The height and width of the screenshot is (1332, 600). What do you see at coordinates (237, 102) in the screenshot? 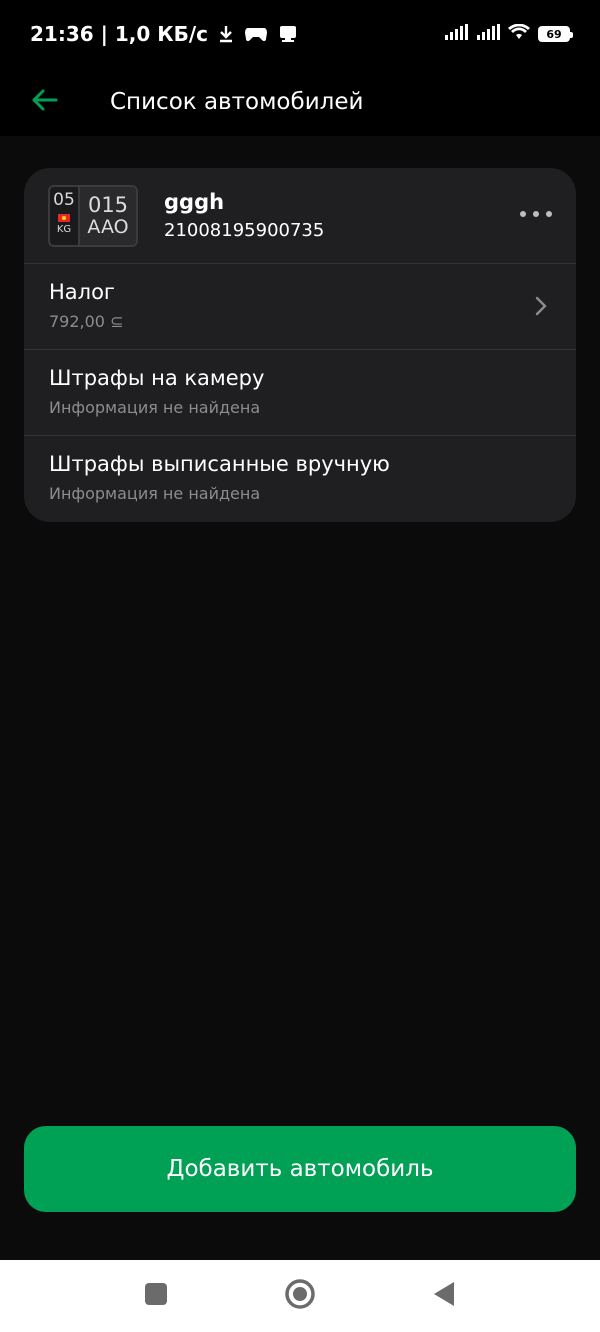
I see `page-title: Список автомобилей` at bounding box center [237, 102].